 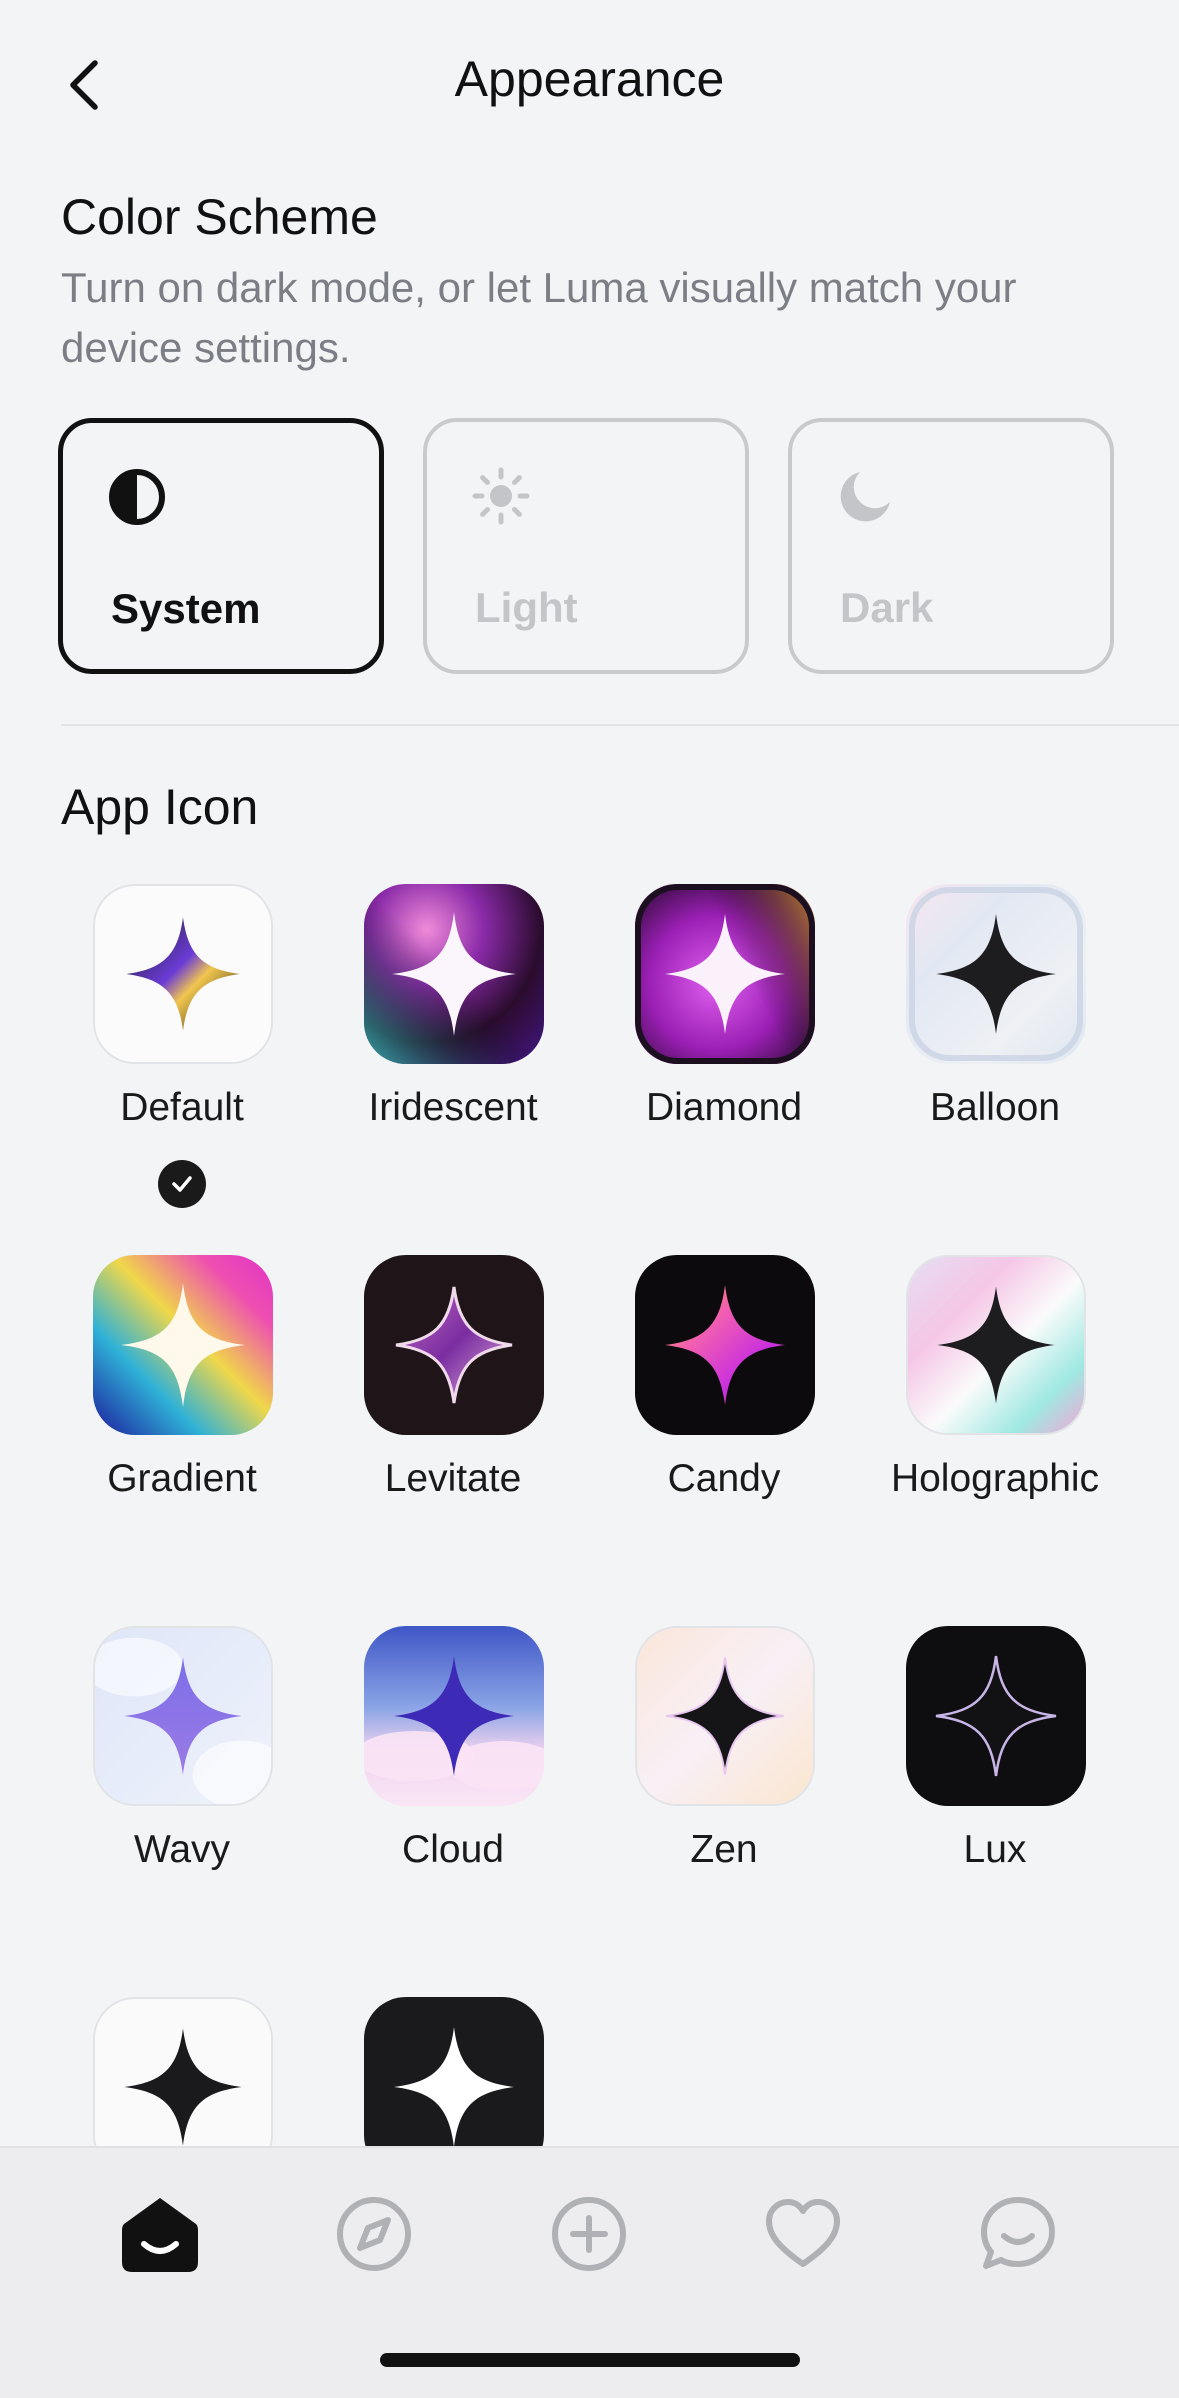 I want to click on balloon-app-icon, so click(x=996, y=974).